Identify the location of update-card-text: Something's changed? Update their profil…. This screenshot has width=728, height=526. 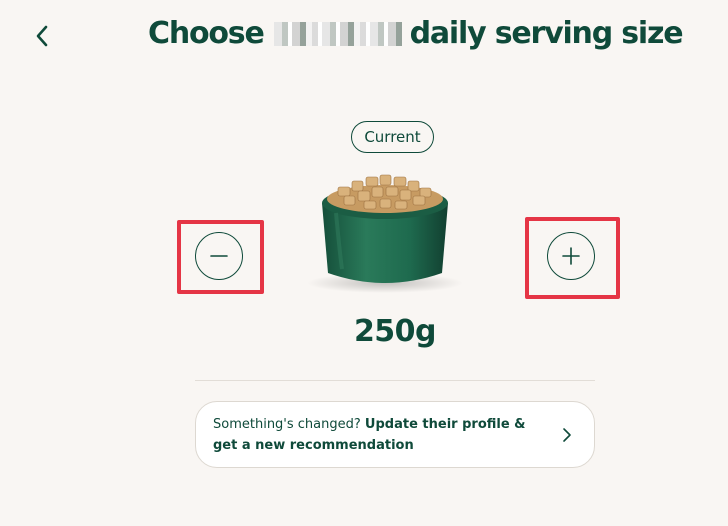
(366, 435).